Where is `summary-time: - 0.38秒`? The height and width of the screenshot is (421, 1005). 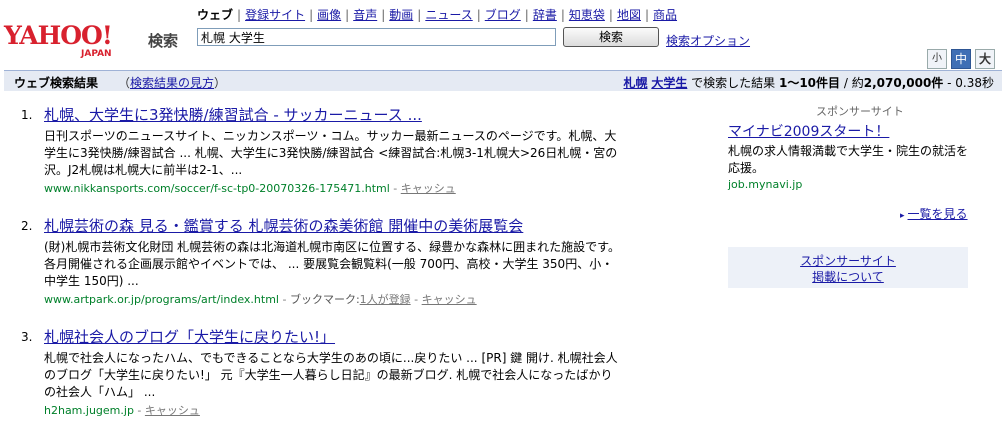
summary-time: - 0.38秒 is located at coordinates (968, 83).